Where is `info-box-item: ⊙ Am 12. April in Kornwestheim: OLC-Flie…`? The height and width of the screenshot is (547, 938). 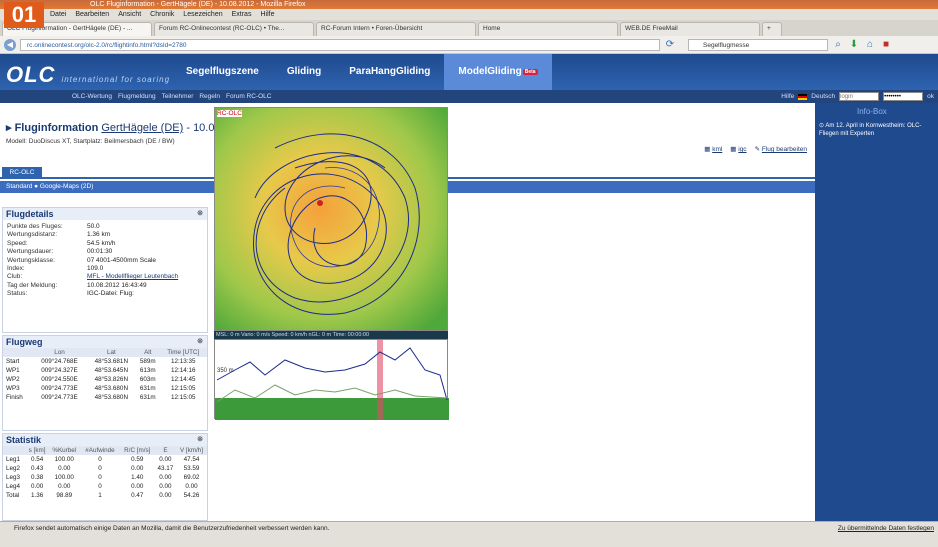
info-box-item: ⊙ Am 12. April in Kornwestheim: OLC-Flie… is located at coordinates (876, 130).